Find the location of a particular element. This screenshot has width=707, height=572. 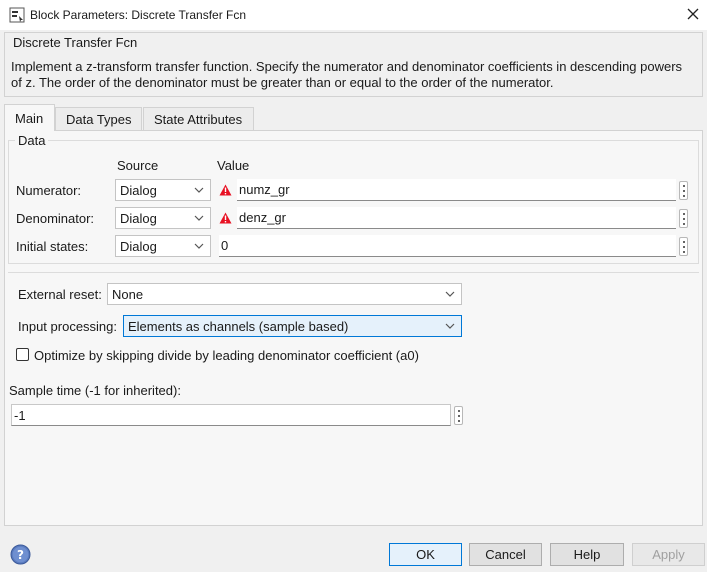

optimize-checkbox is located at coordinates (22, 354).